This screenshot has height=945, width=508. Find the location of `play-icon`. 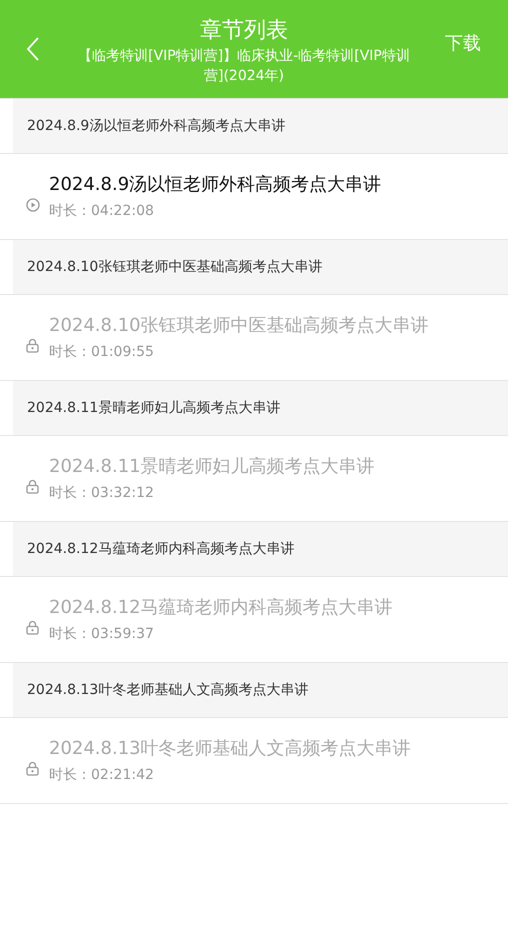

play-icon is located at coordinates (33, 205).